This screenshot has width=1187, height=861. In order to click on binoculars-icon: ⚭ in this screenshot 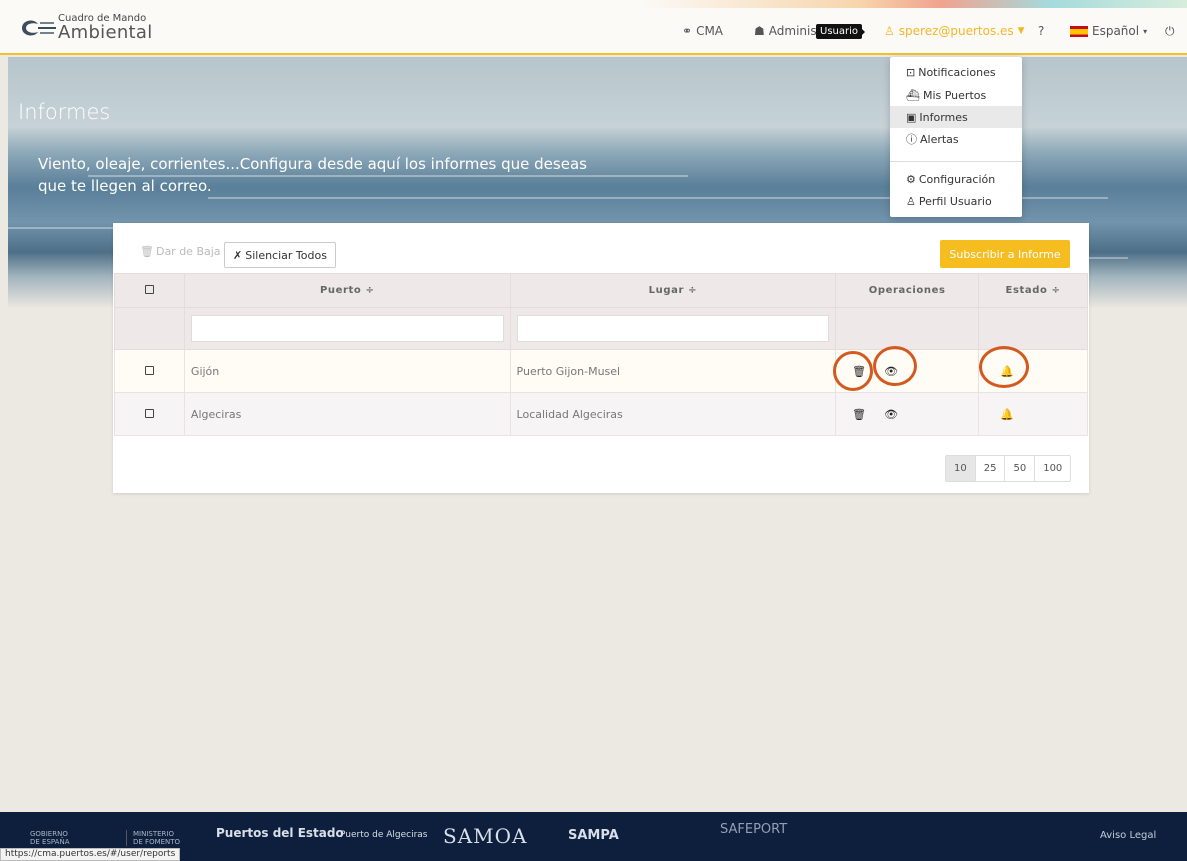, I will do `click(687, 31)`.